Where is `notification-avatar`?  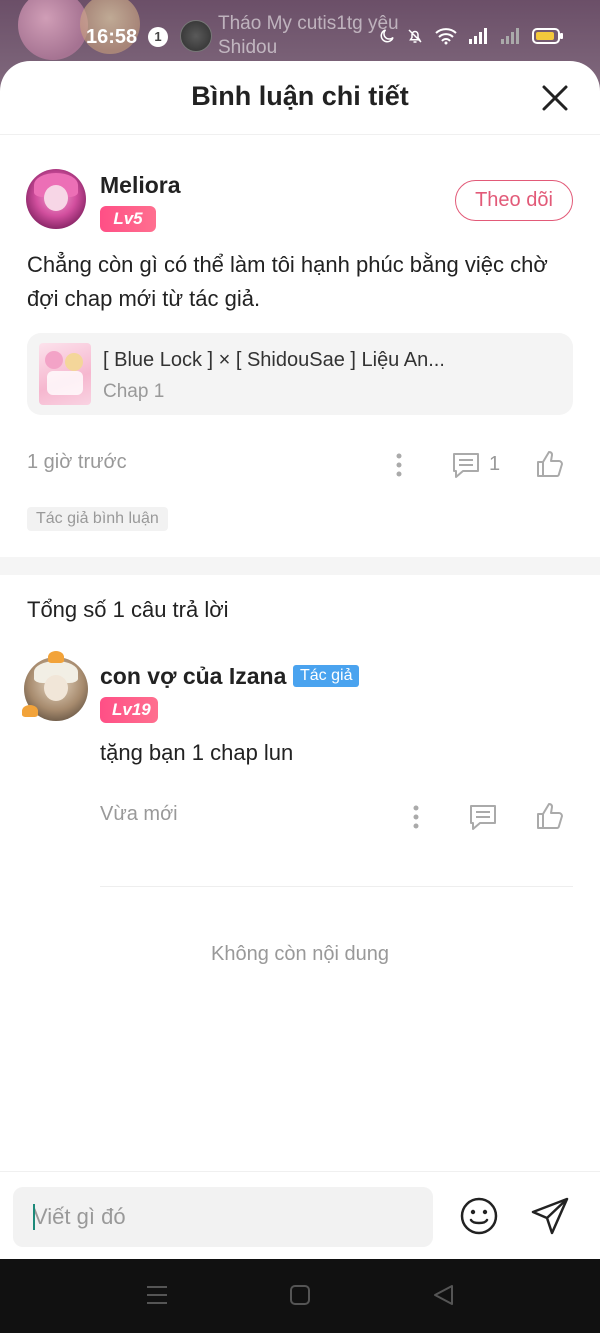
notification-avatar is located at coordinates (196, 36).